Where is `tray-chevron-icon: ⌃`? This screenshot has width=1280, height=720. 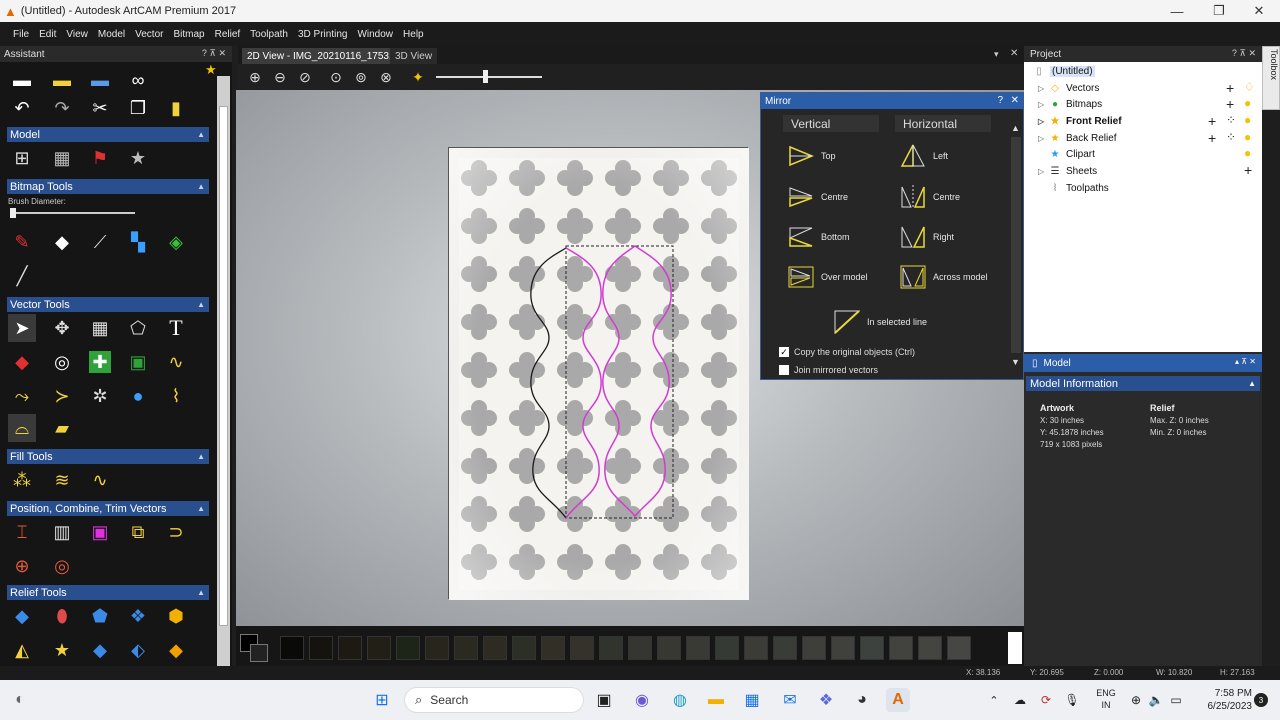 tray-chevron-icon: ⌃ is located at coordinates (994, 700).